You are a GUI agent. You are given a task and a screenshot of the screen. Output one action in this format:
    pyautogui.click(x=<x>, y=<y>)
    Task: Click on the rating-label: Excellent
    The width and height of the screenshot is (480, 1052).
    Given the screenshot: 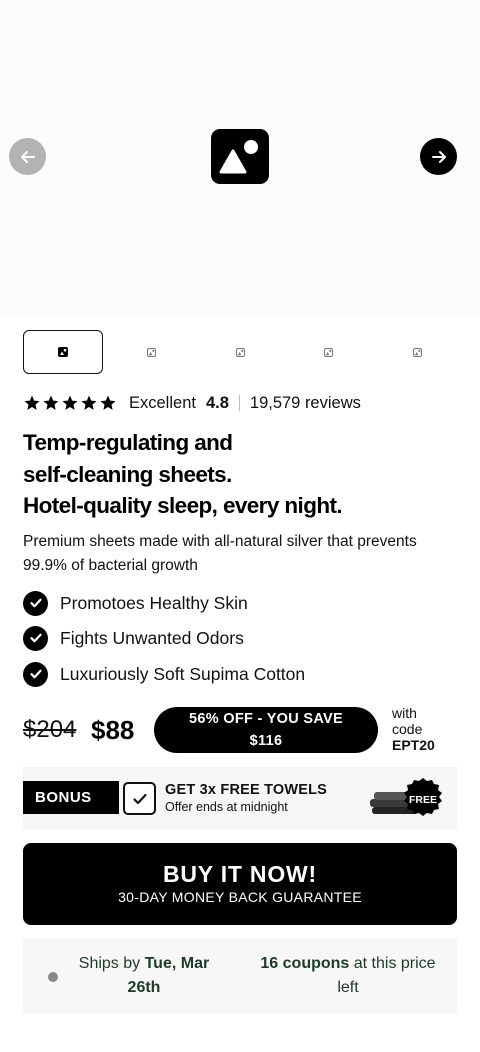 What is the action you would take?
    pyautogui.click(x=162, y=402)
    